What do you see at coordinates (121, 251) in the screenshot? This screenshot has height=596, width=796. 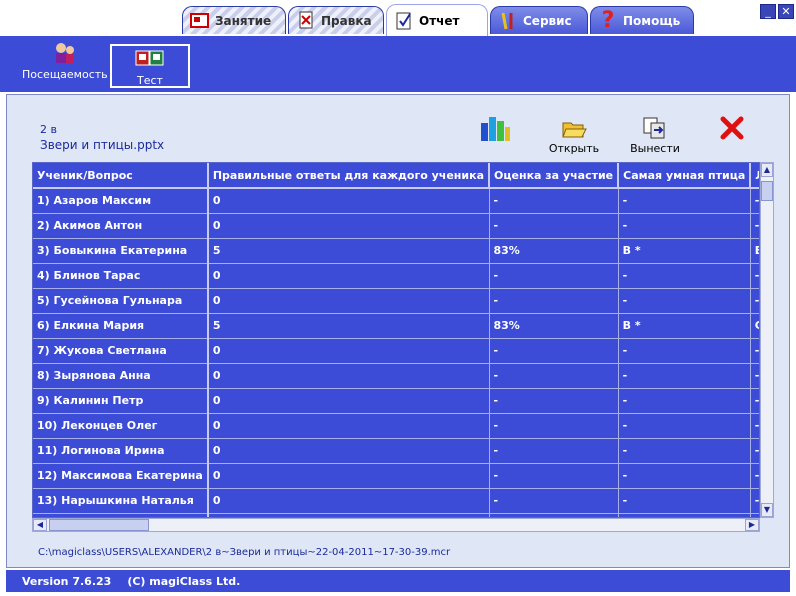 I see `student-name-cell: 3) Бовыкина Екатерина` at bounding box center [121, 251].